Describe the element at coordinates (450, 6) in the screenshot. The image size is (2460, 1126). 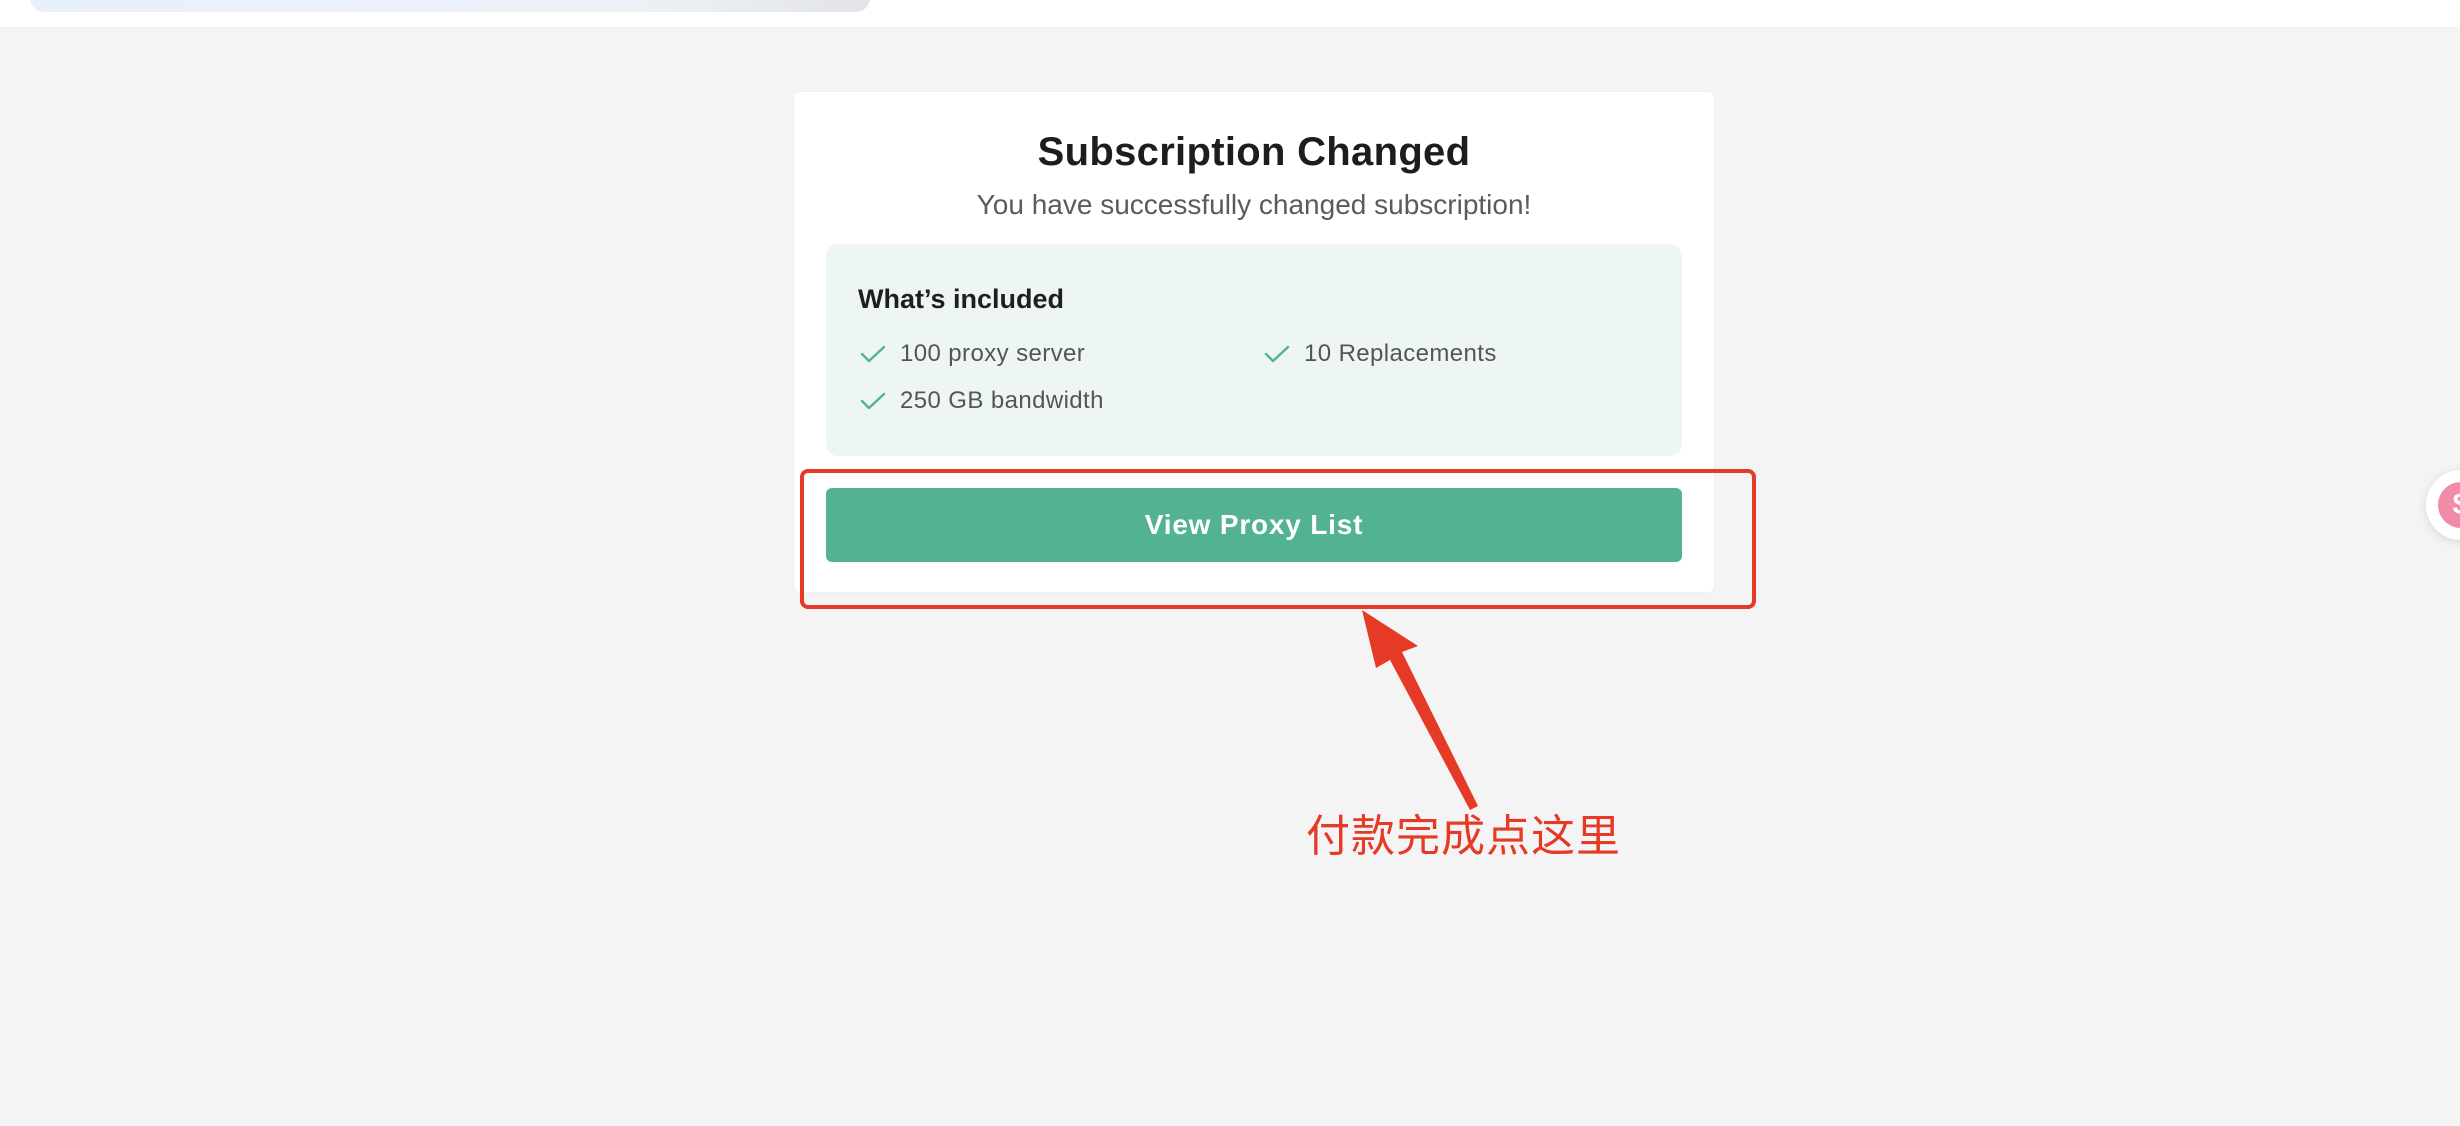
I see `top-search-bar` at that location.